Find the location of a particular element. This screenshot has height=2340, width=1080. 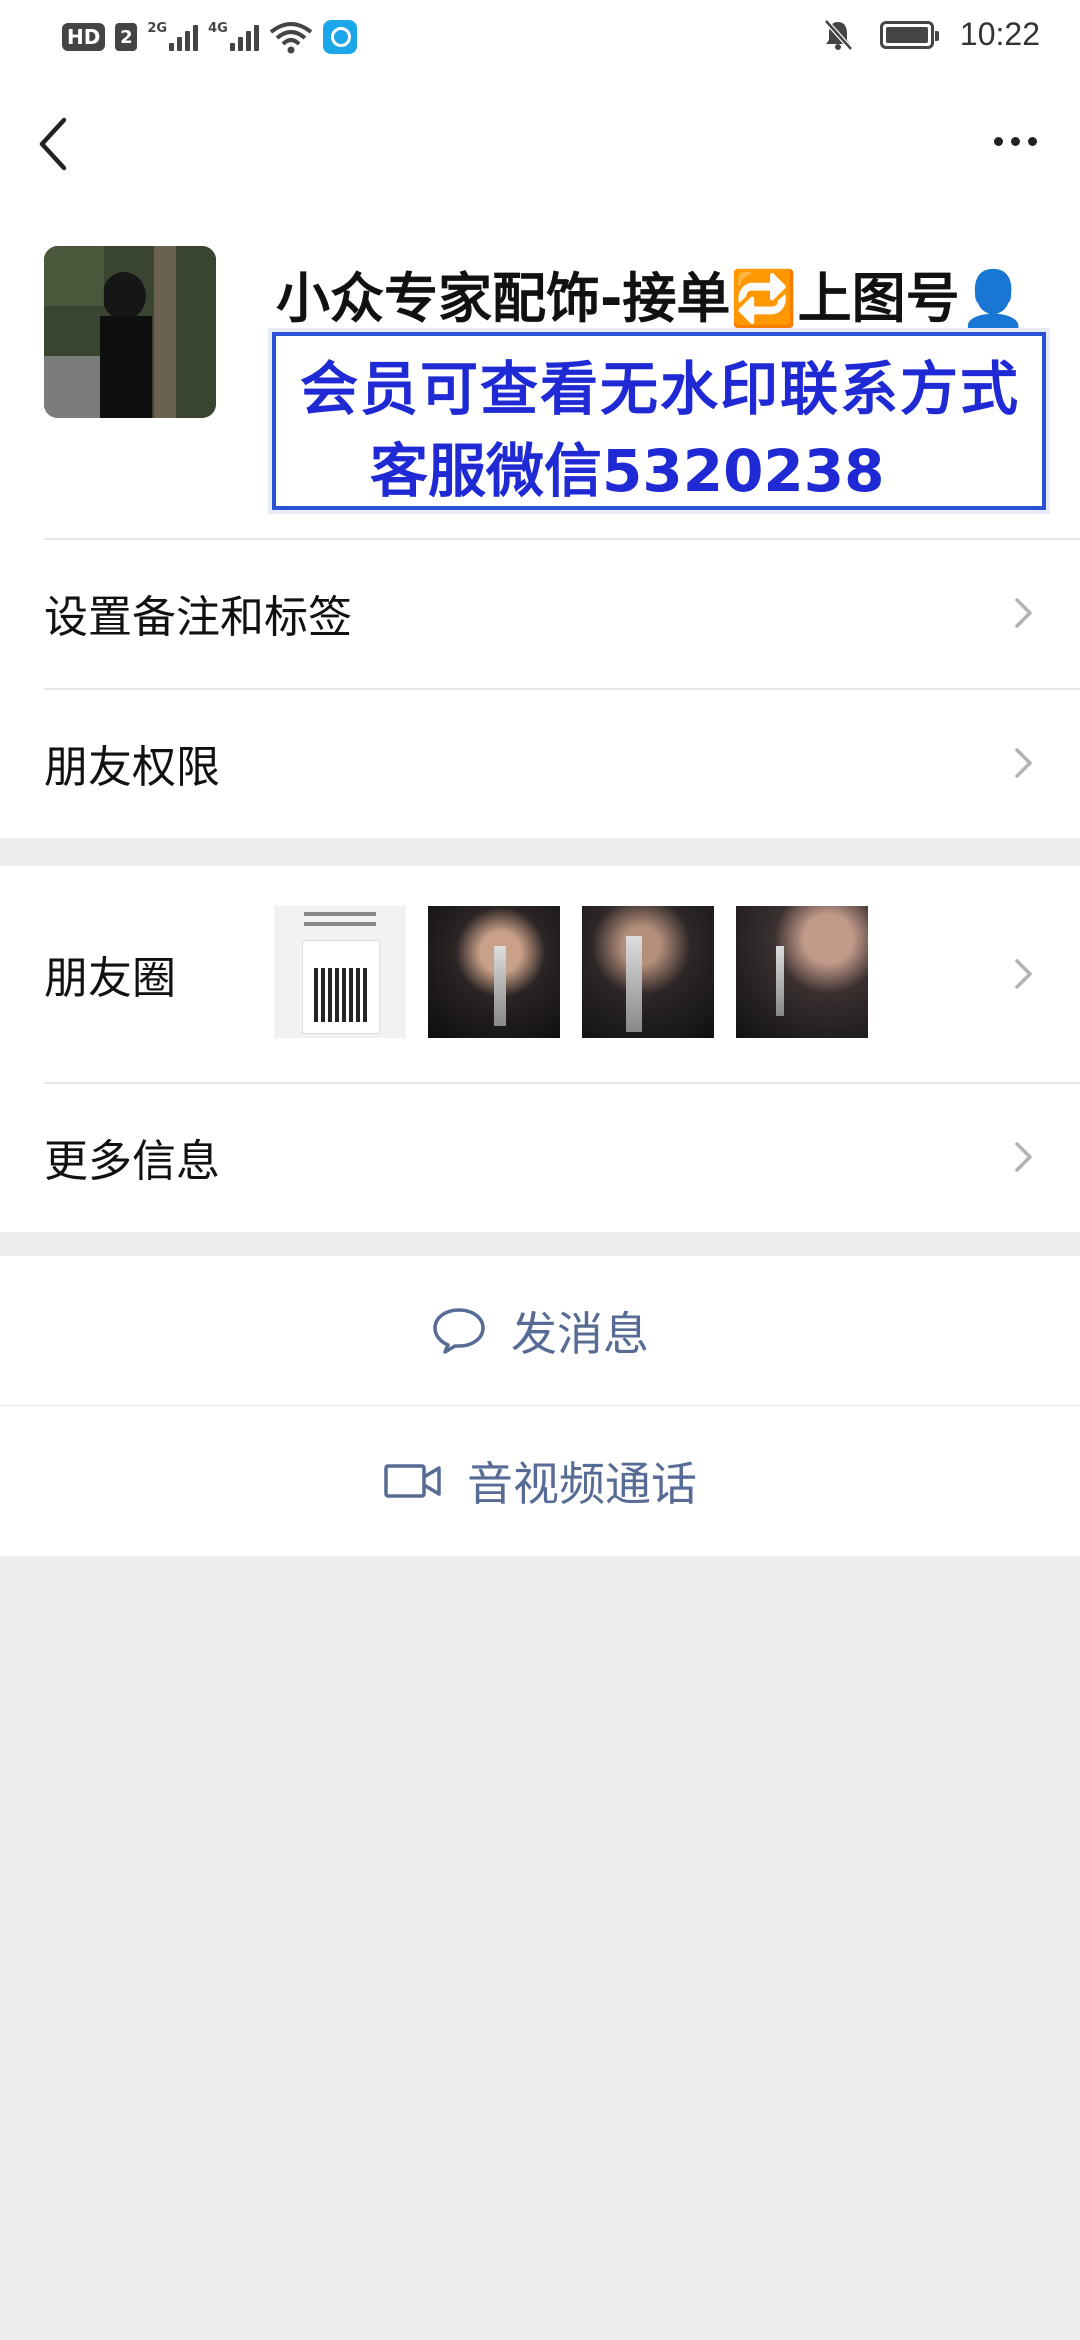

remark-tags-row: 设置备注和标签 is located at coordinates (540, 613).